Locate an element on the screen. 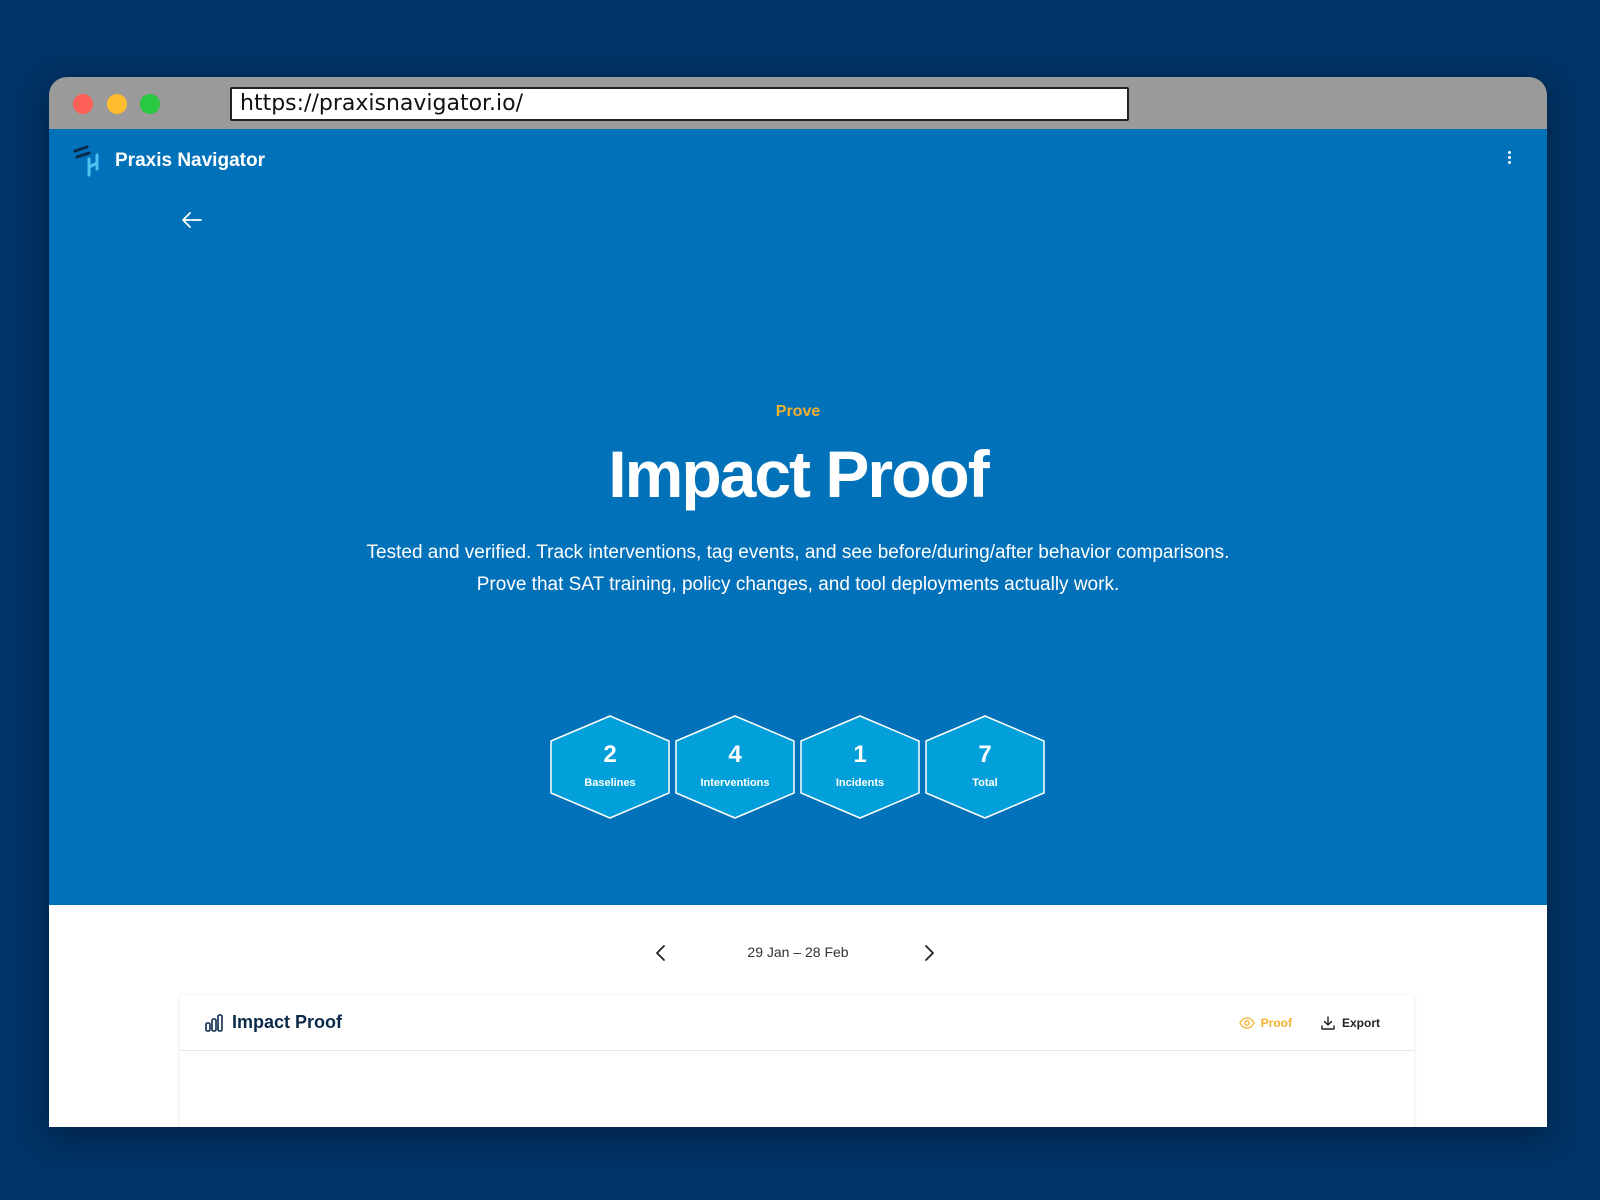 The height and width of the screenshot is (1200, 1600). export-button: Export is located at coordinates (1350, 1023).